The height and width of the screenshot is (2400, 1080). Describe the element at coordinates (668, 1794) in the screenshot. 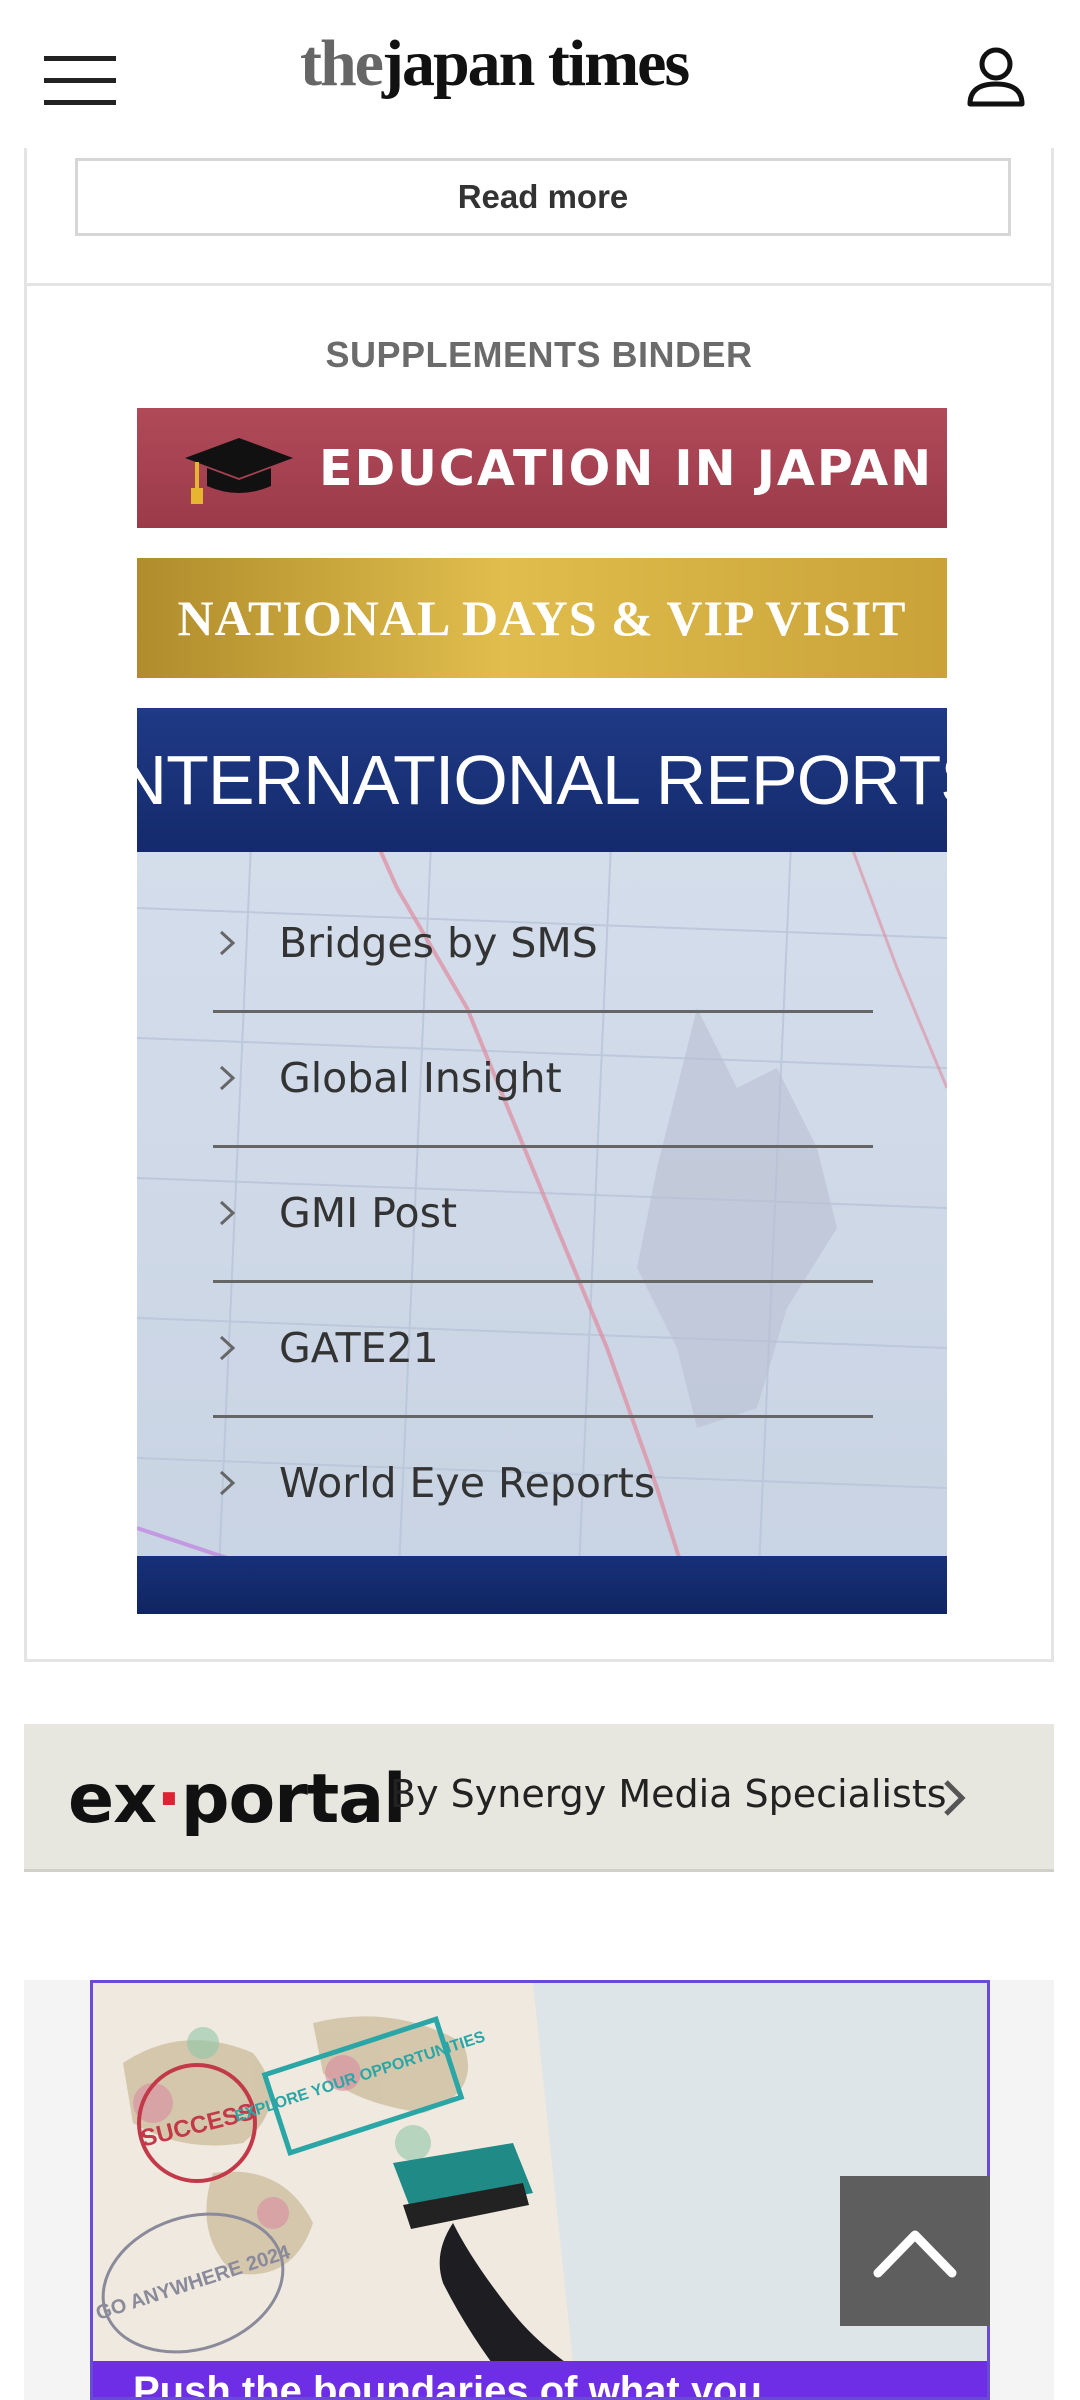

I see `exportal-tagline: By Synergy Media Specialists` at that location.